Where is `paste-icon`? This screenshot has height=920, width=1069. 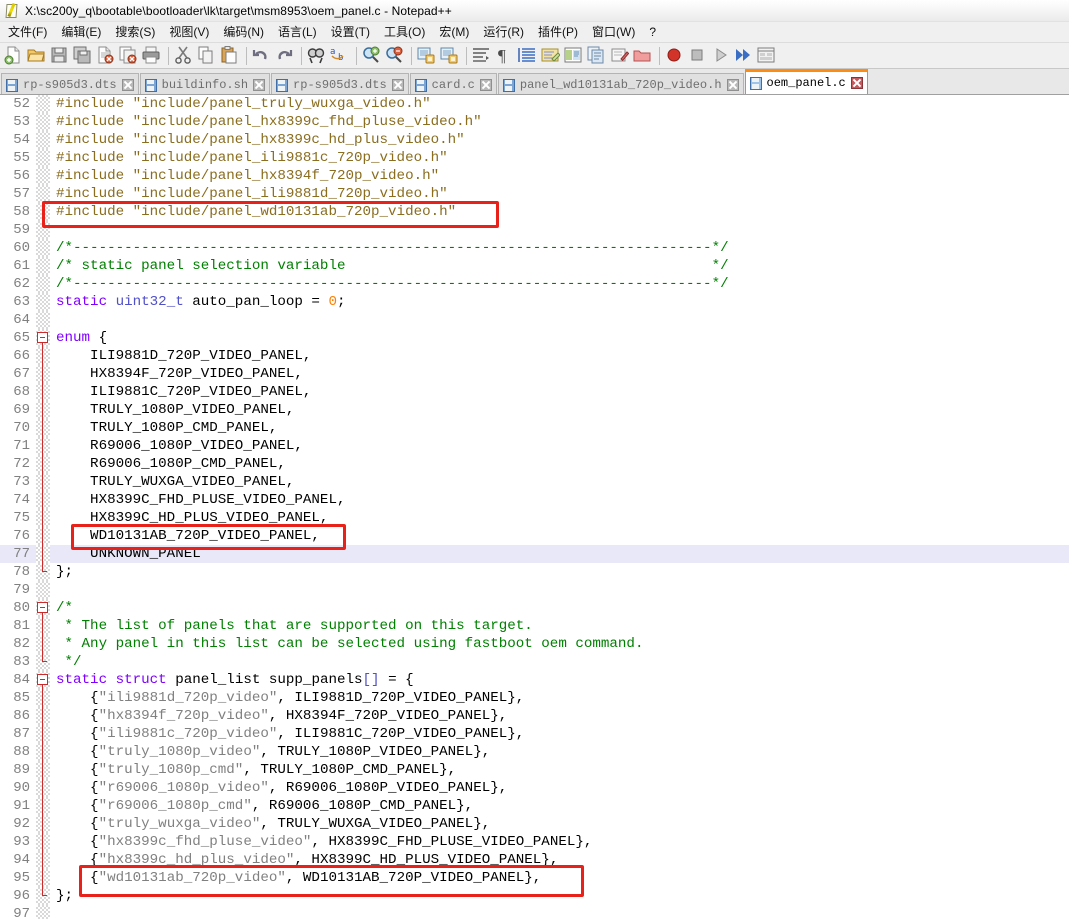
paste-icon is located at coordinates (230, 56).